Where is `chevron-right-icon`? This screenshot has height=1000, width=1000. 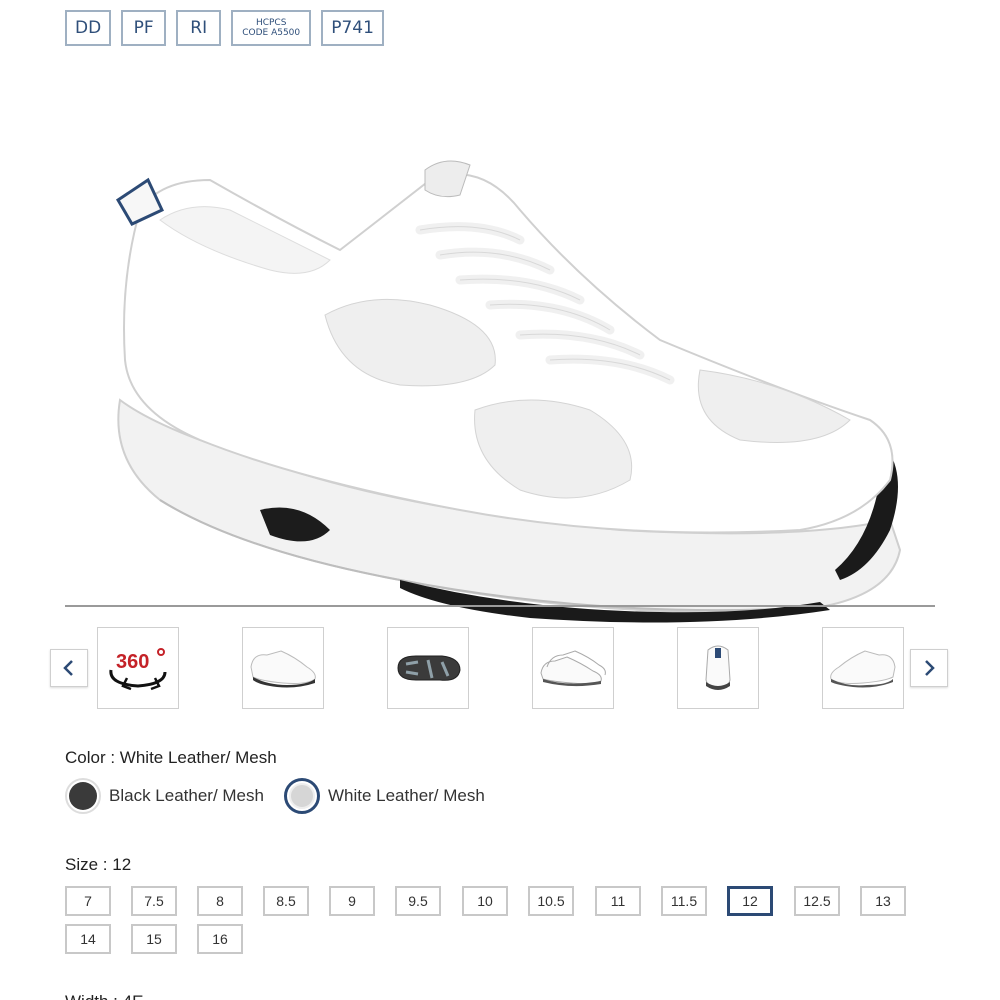 chevron-right-icon is located at coordinates (930, 668).